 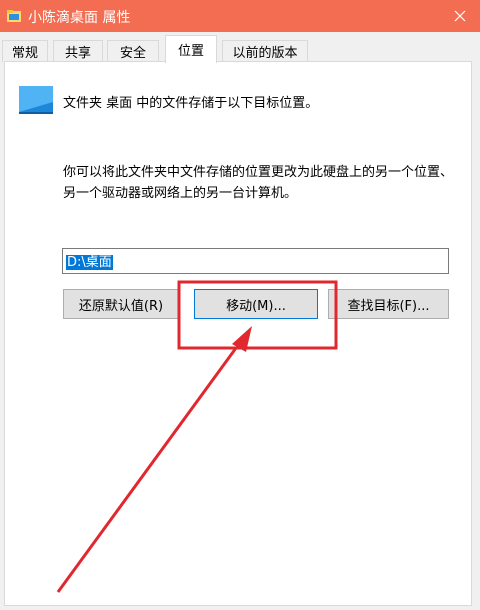 What do you see at coordinates (25, 51) in the screenshot?
I see `tab-general: 常规` at bounding box center [25, 51].